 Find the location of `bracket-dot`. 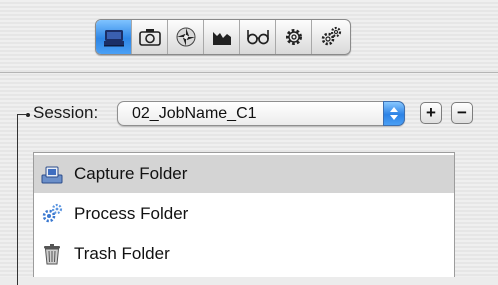

bracket-dot is located at coordinates (28, 115).